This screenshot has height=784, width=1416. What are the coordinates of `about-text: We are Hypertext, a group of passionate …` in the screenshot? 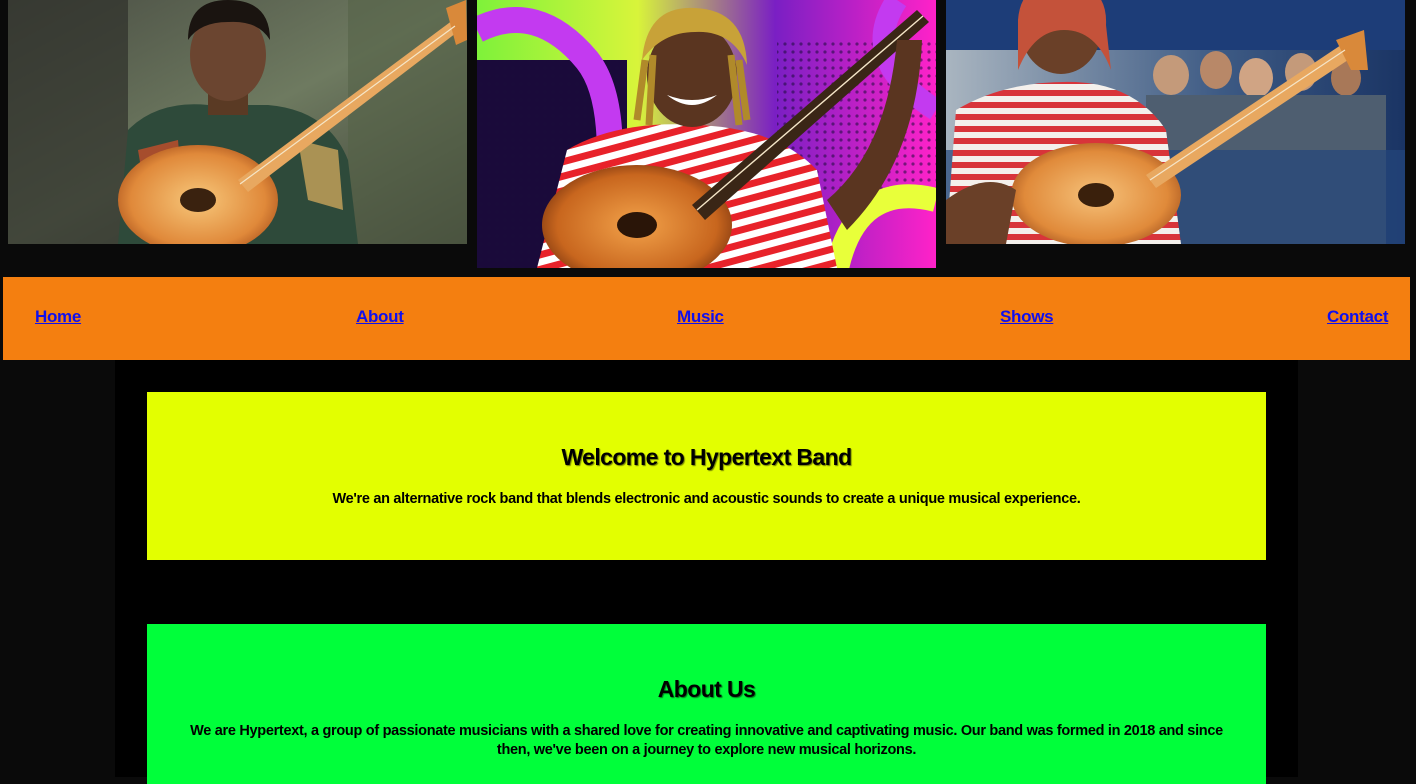 It's located at (706, 740).